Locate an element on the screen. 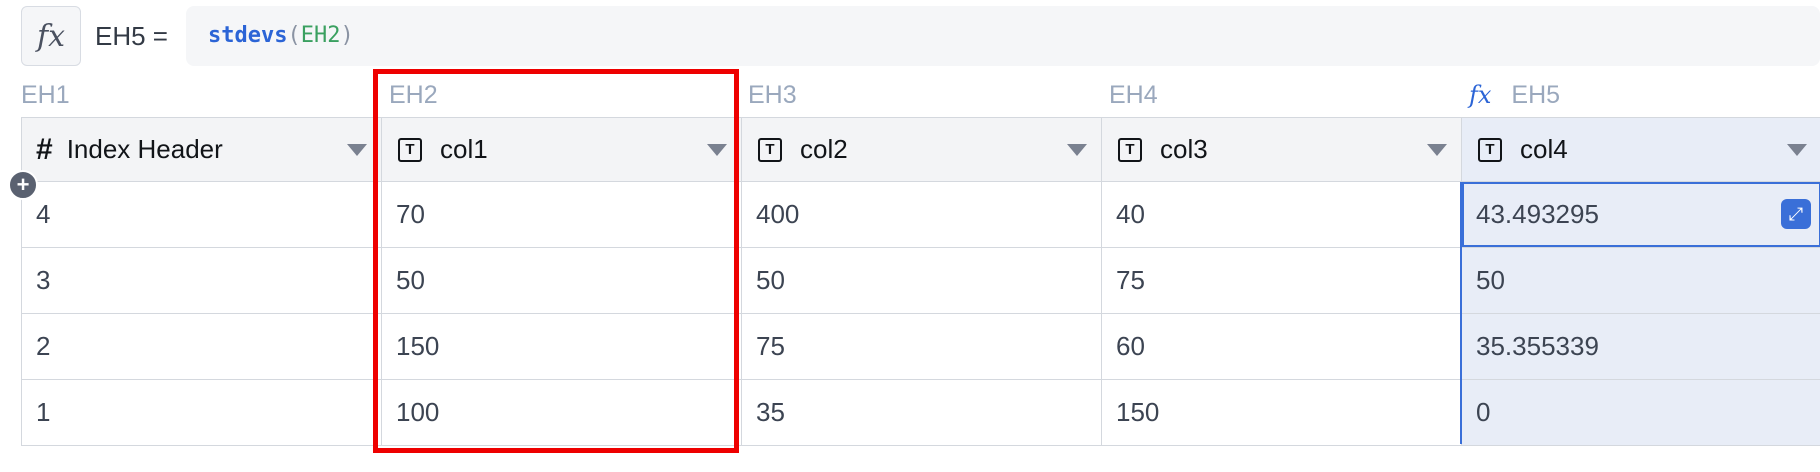  cell-reference: EH5 = is located at coordinates (131, 36).